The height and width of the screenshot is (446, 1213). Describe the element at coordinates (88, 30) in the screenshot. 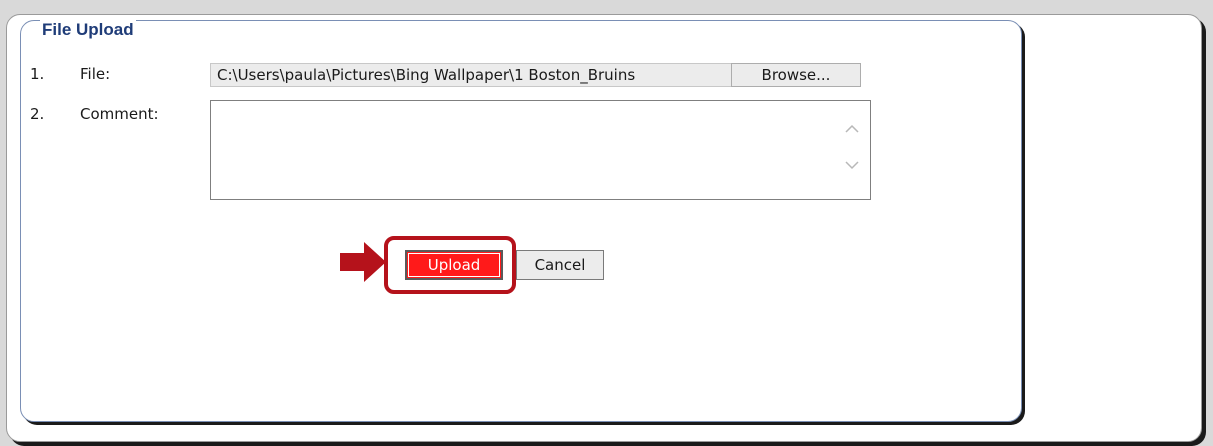

I see `fieldset-legend: File Upload` at that location.